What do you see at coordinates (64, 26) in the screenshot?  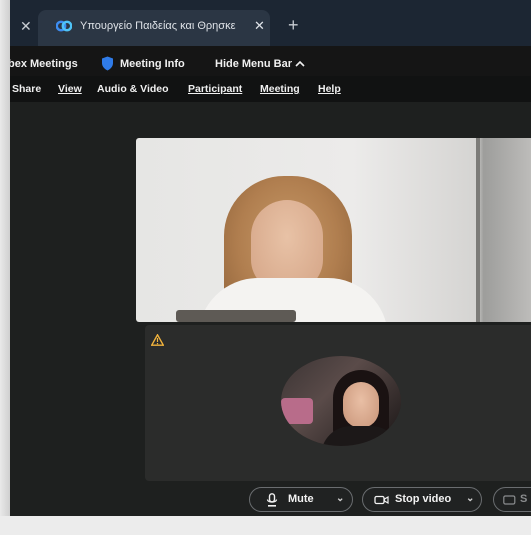 I see `webex-icon` at bounding box center [64, 26].